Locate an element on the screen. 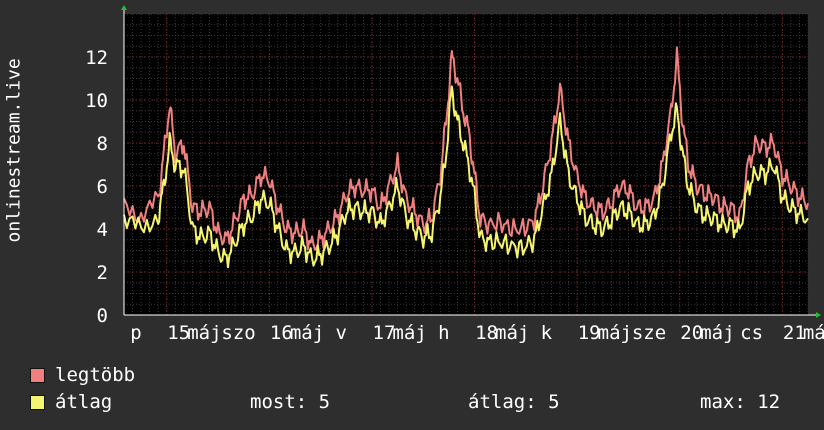 Image resolution: width=824 pixels, height=430 pixels. x-tick-label: szo is located at coordinates (238, 333).